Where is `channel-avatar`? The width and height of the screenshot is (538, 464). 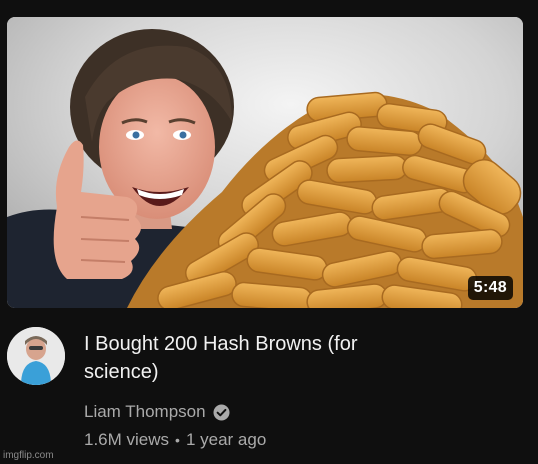
channel-avatar is located at coordinates (36, 356).